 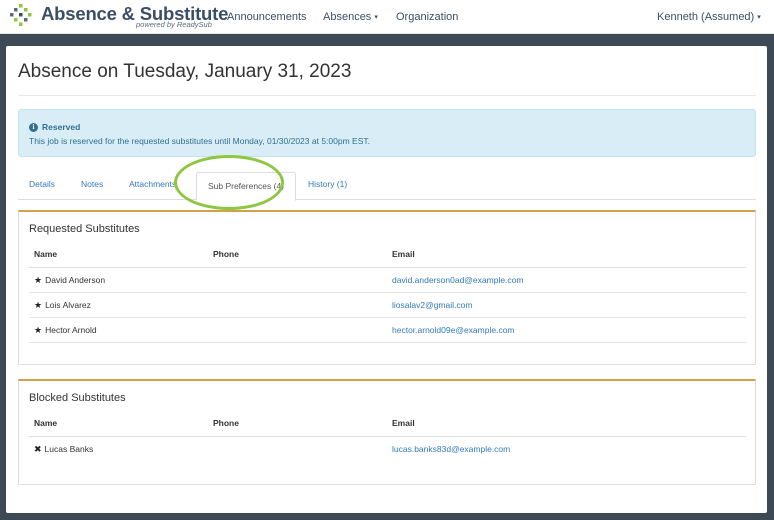 What do you see at coordinates (68, 305) in the screenshot?
I see `sub-name-text: Lois Alvarez` at bounding box center [68, 305].